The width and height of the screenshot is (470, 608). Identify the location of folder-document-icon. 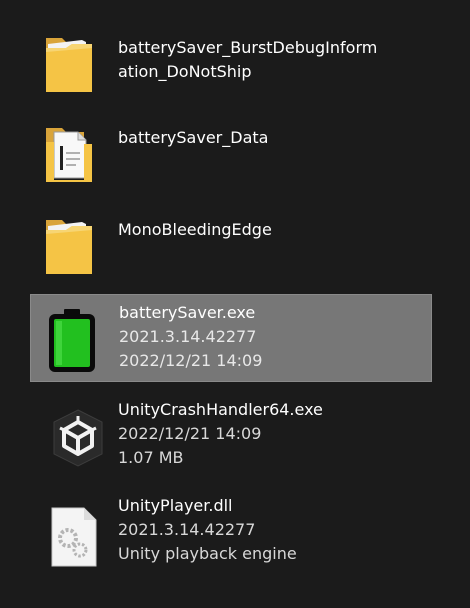
(72, 153).